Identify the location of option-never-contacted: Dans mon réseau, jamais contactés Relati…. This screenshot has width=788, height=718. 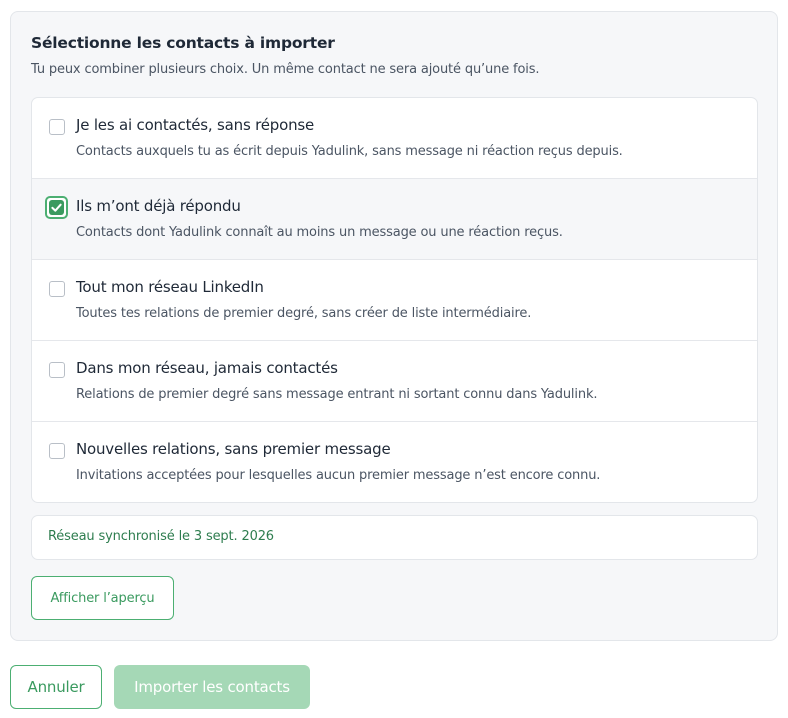
(394, 381).